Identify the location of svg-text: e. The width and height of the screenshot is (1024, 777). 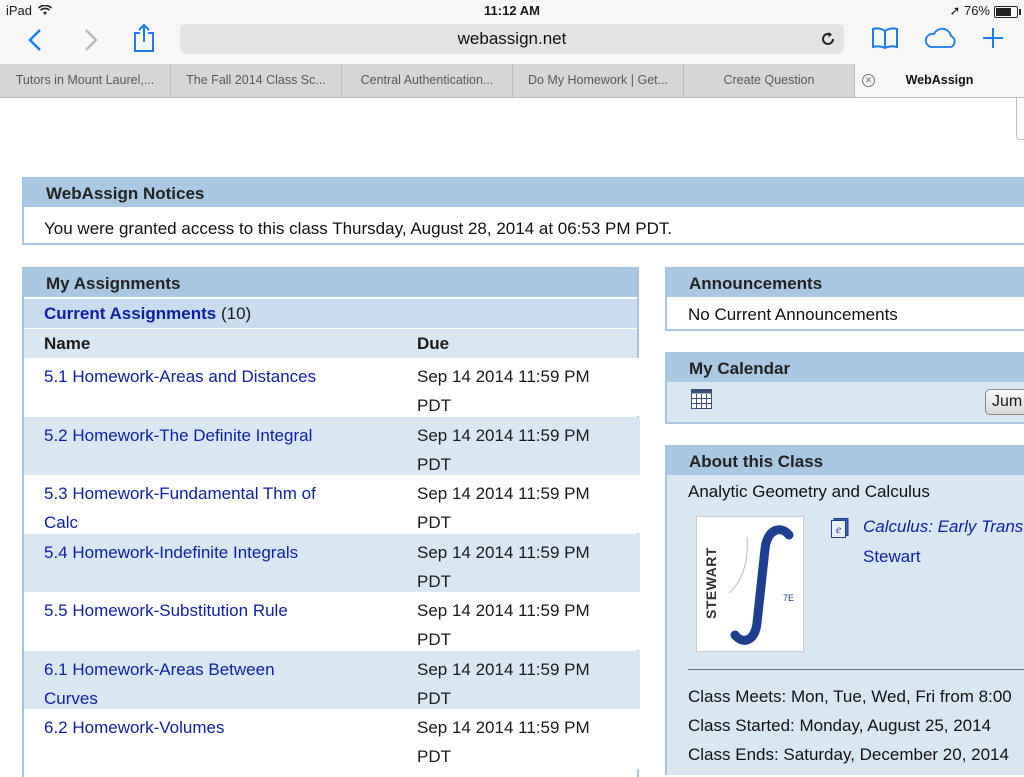
(839, 529).